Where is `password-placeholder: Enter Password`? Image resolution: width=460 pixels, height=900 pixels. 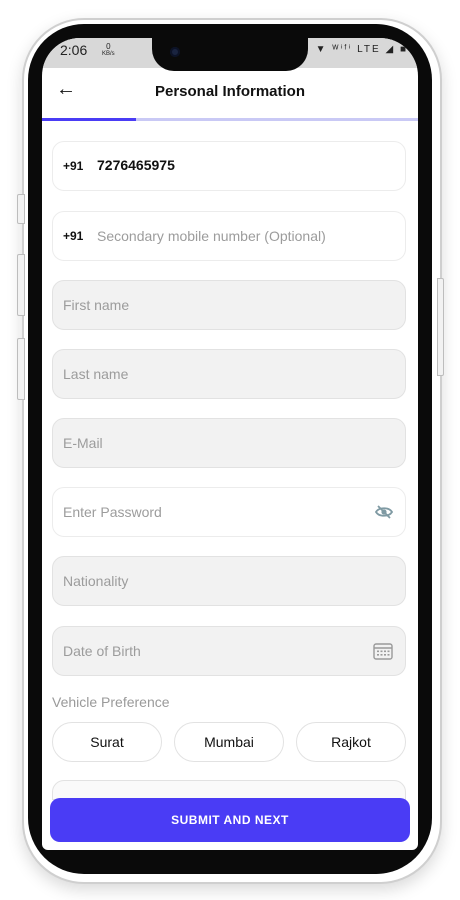
password-placeholder: Enter Password is located at coordinates (112, 512).